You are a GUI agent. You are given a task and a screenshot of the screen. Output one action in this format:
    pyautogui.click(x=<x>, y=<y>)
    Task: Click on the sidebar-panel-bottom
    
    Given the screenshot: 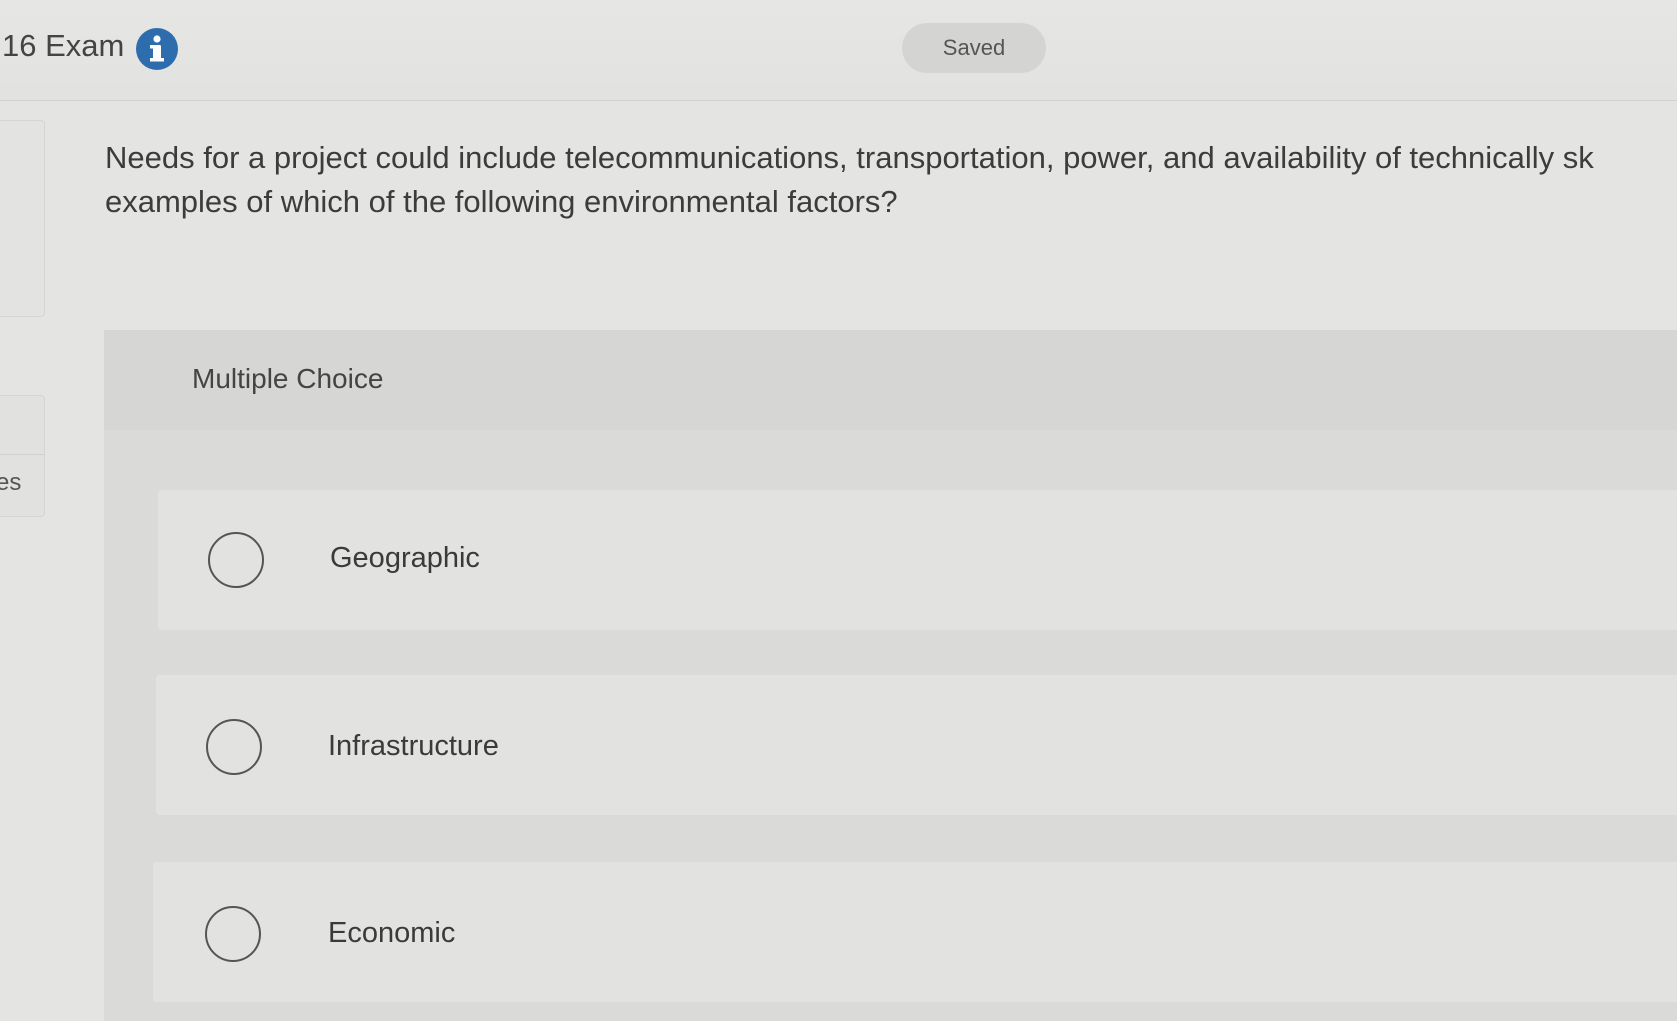 What is the action you would take?
    pyautogui.click(x=22, y=456)
    